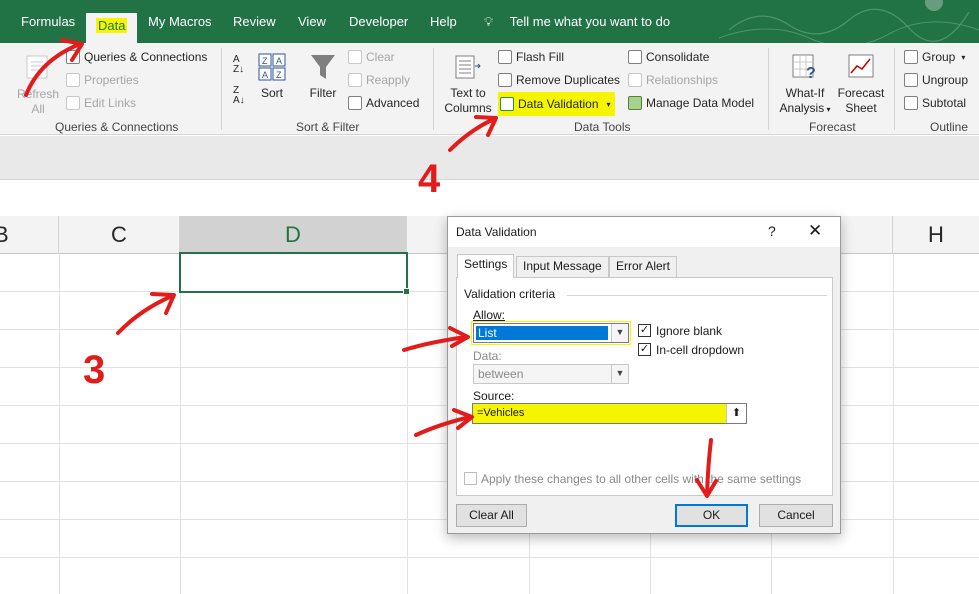 The height and width of the screenshot is (594, 979). What do you see at coordinates (265, 61) in the screenshot?
I see `svg-text: Z` at bounding box center [265, 61].